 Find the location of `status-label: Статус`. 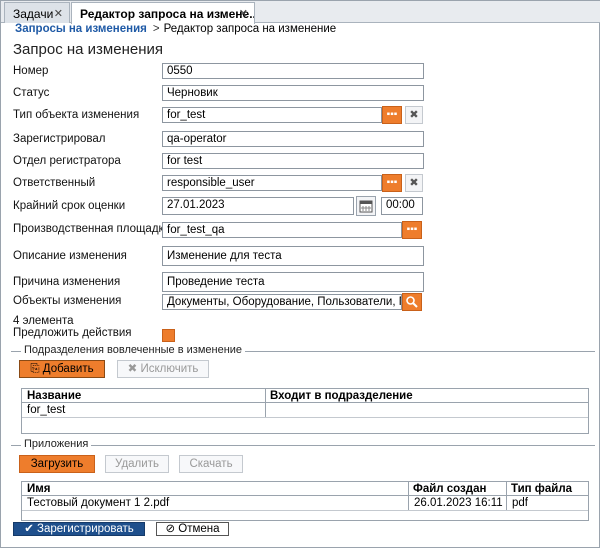

status-label: Статус is located at coordinates (31, 93).